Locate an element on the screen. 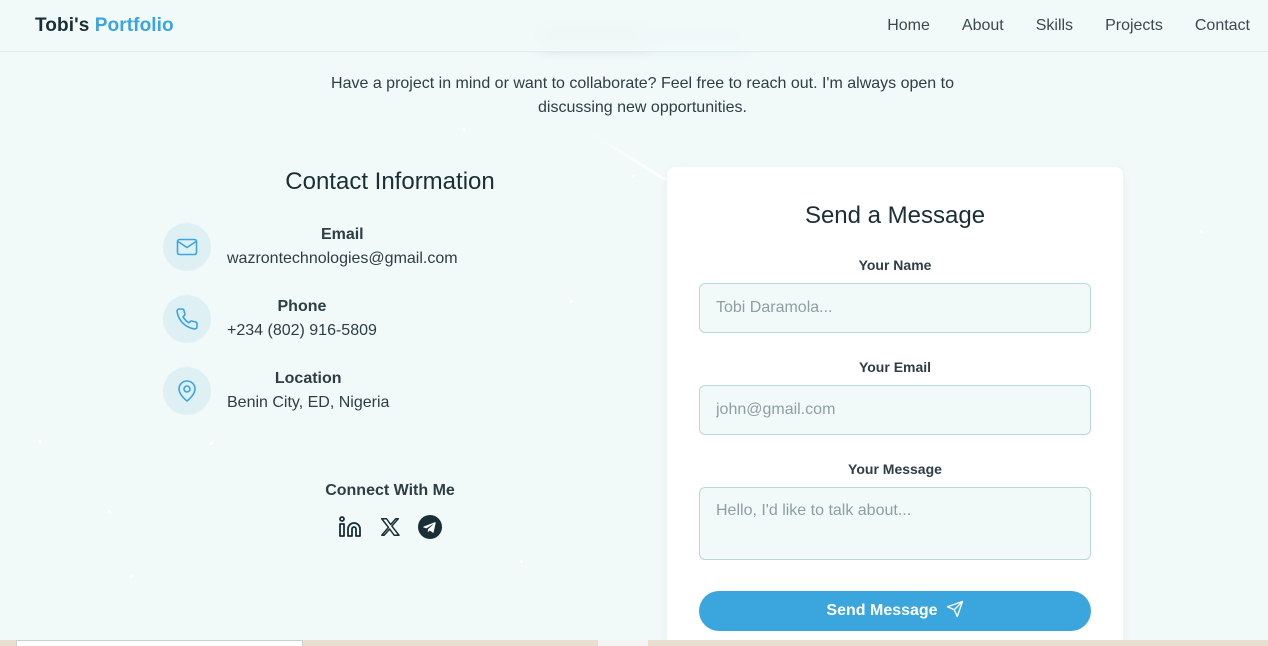 Image resolution: width=1268 pixels, height=646 pixels. site-logo: Tobi's Portfolio is located at coordinates (104, 26).